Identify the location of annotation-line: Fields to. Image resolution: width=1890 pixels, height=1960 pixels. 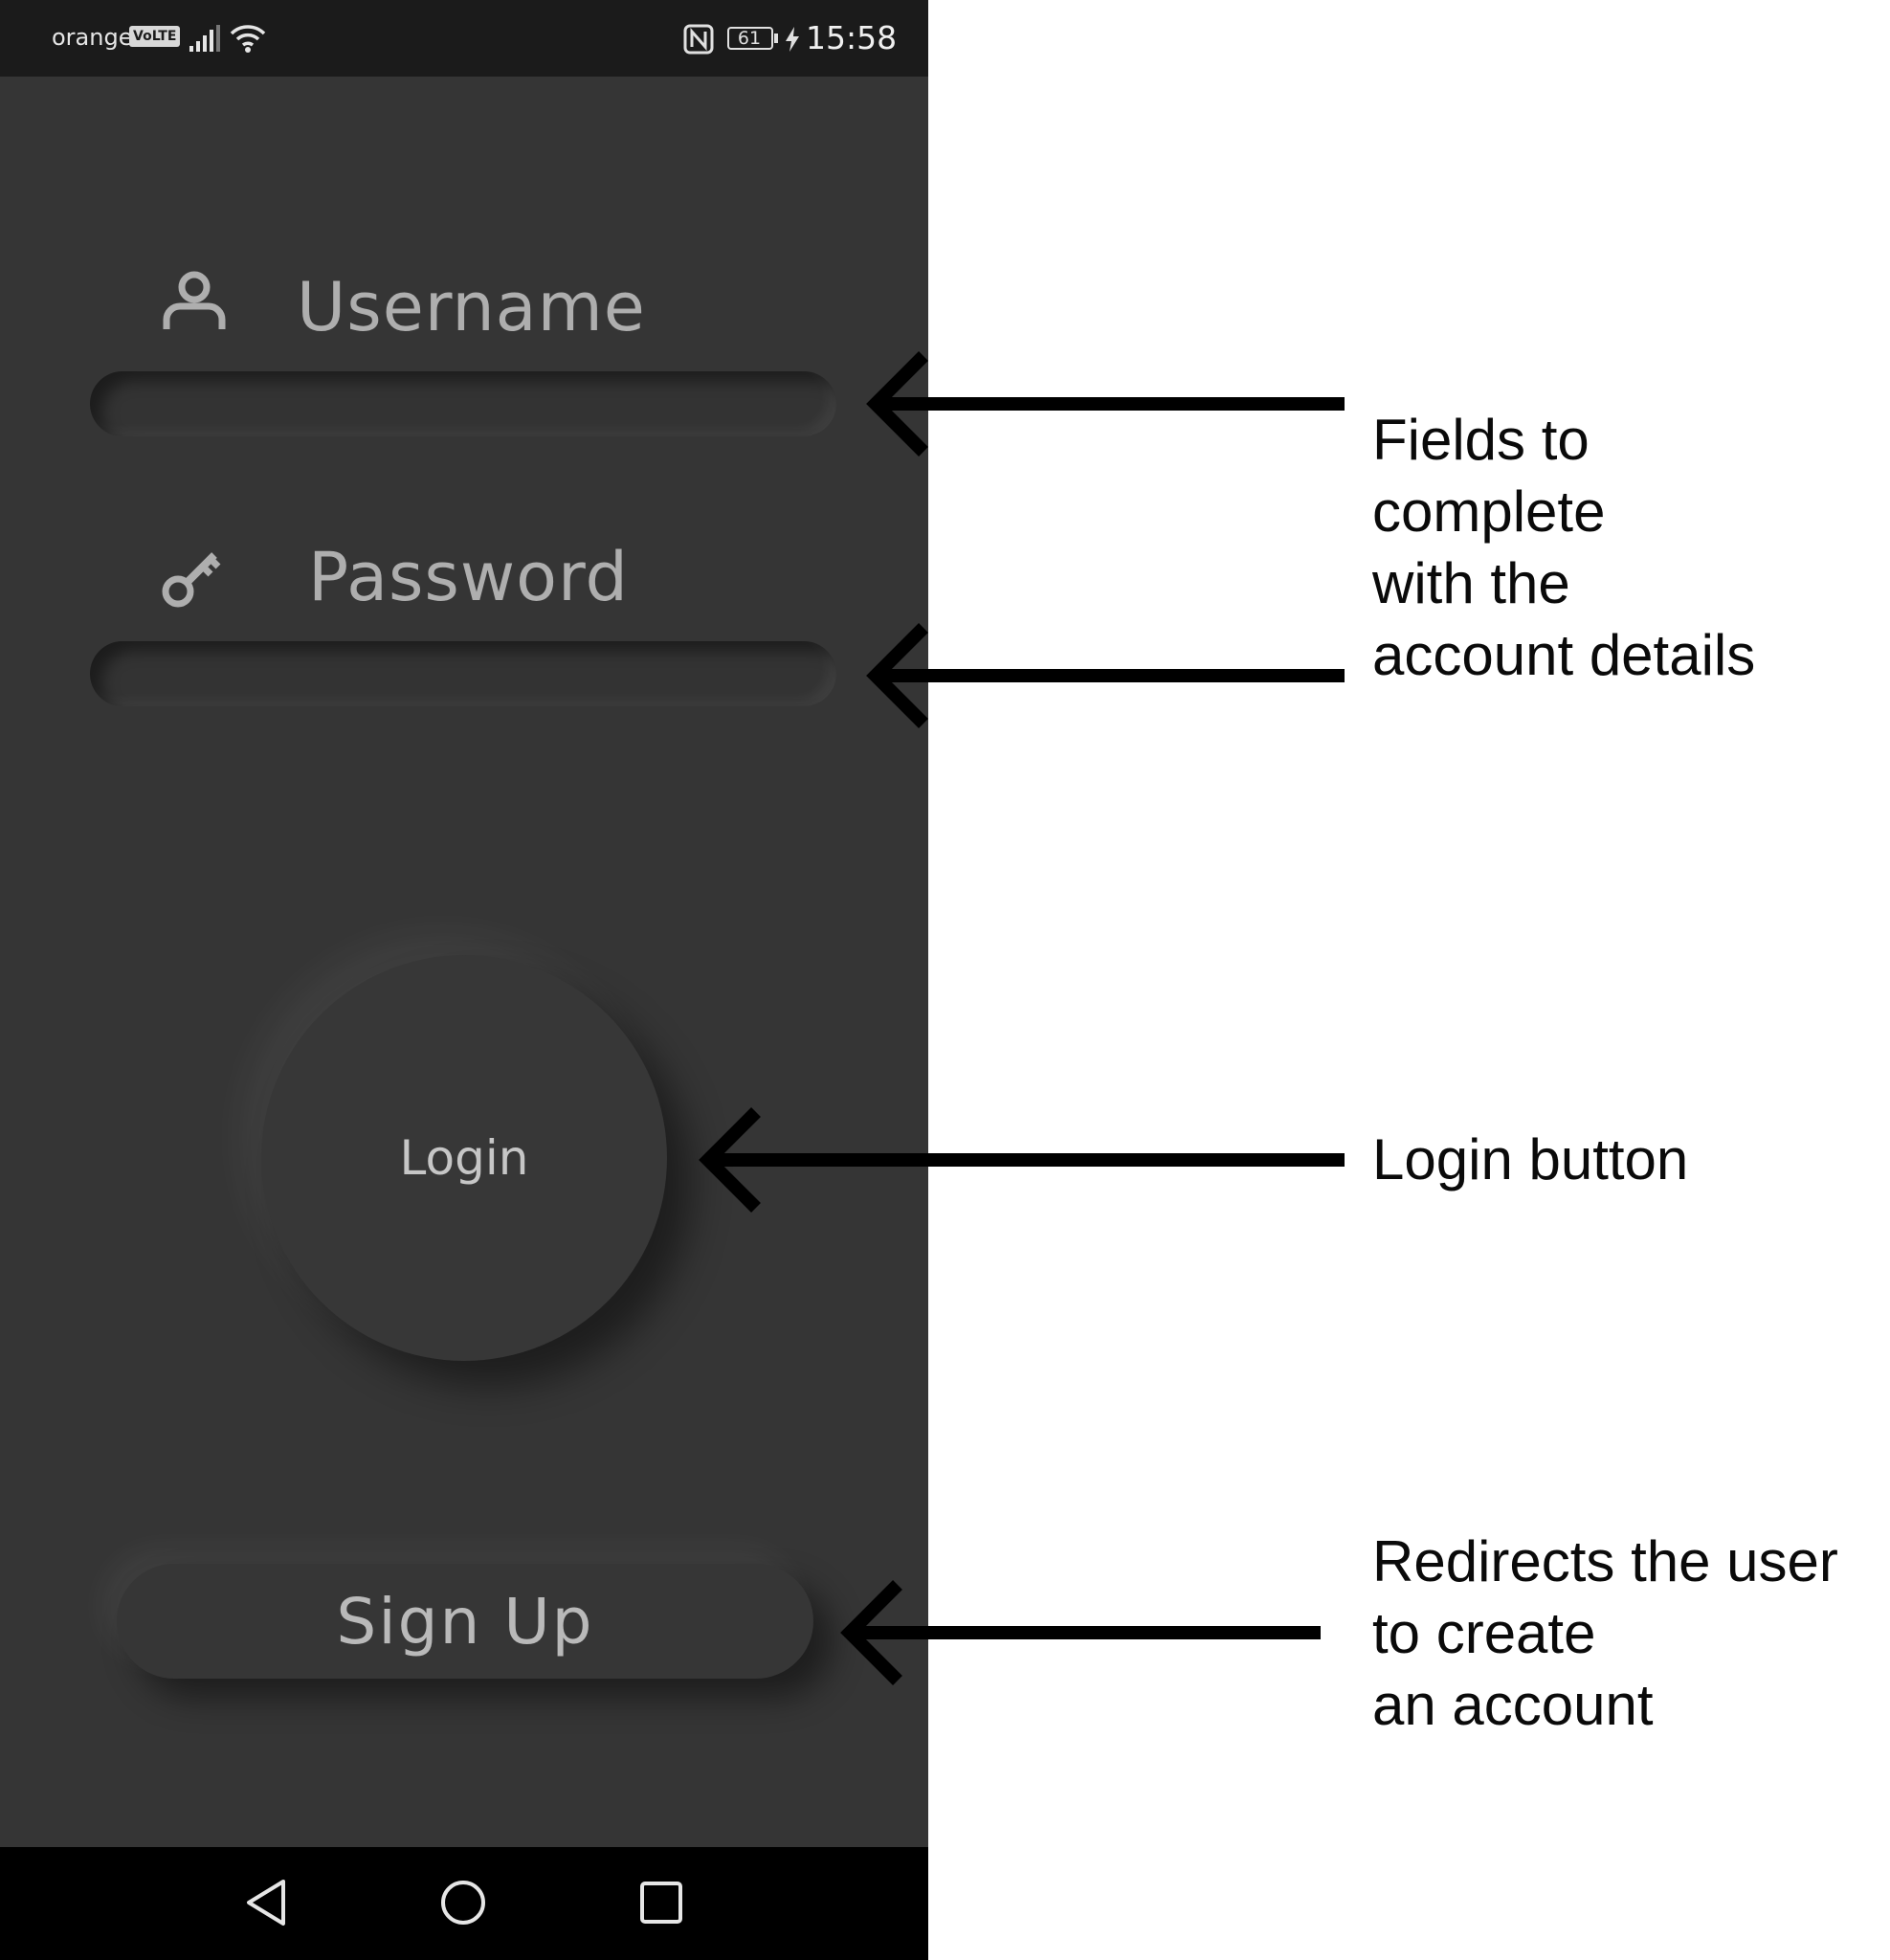
(1481, 440).